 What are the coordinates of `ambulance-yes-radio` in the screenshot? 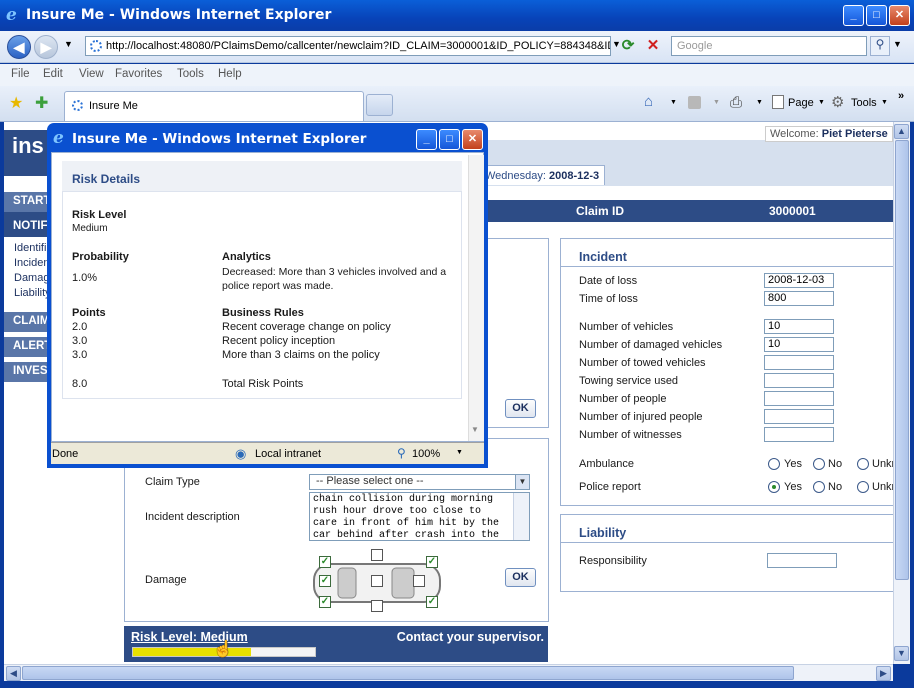 It's located at (774, 464).